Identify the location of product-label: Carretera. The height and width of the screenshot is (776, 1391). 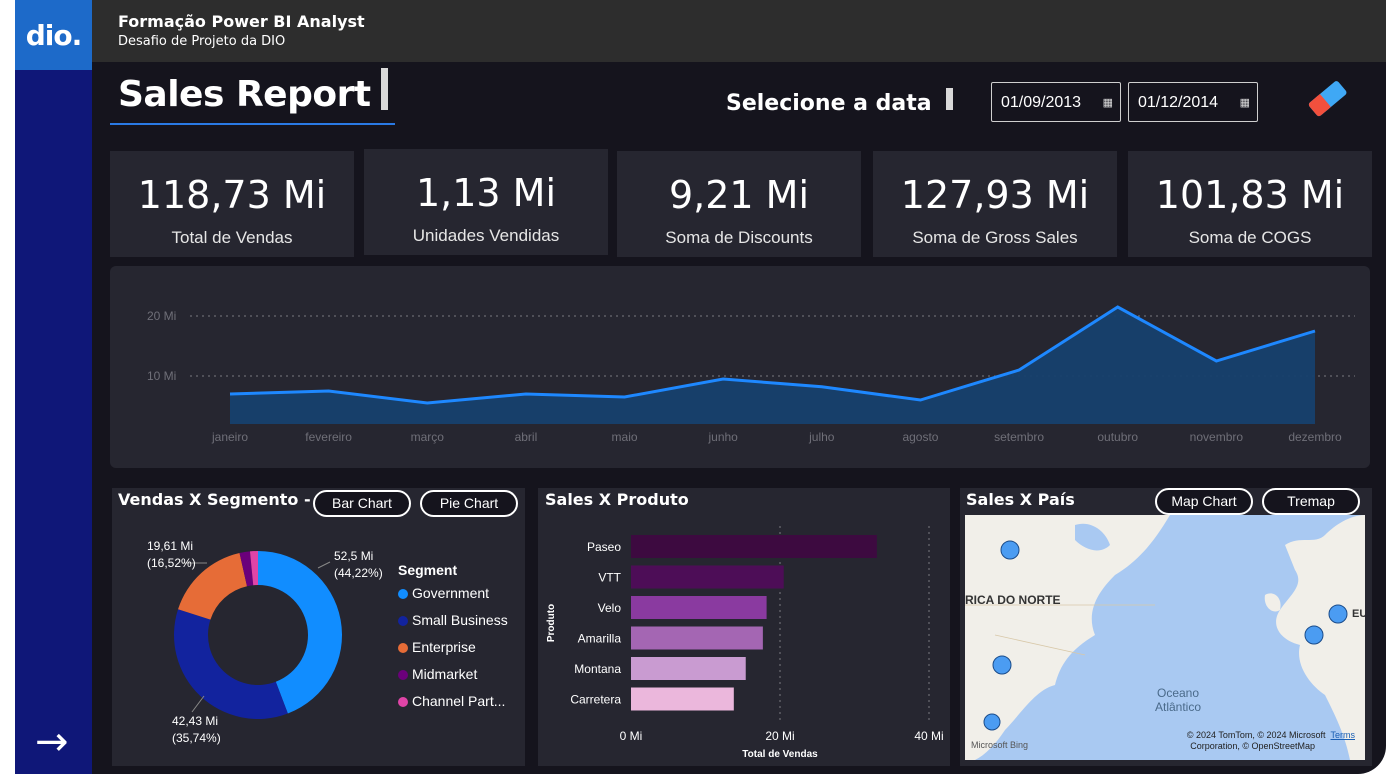
(595, 700).